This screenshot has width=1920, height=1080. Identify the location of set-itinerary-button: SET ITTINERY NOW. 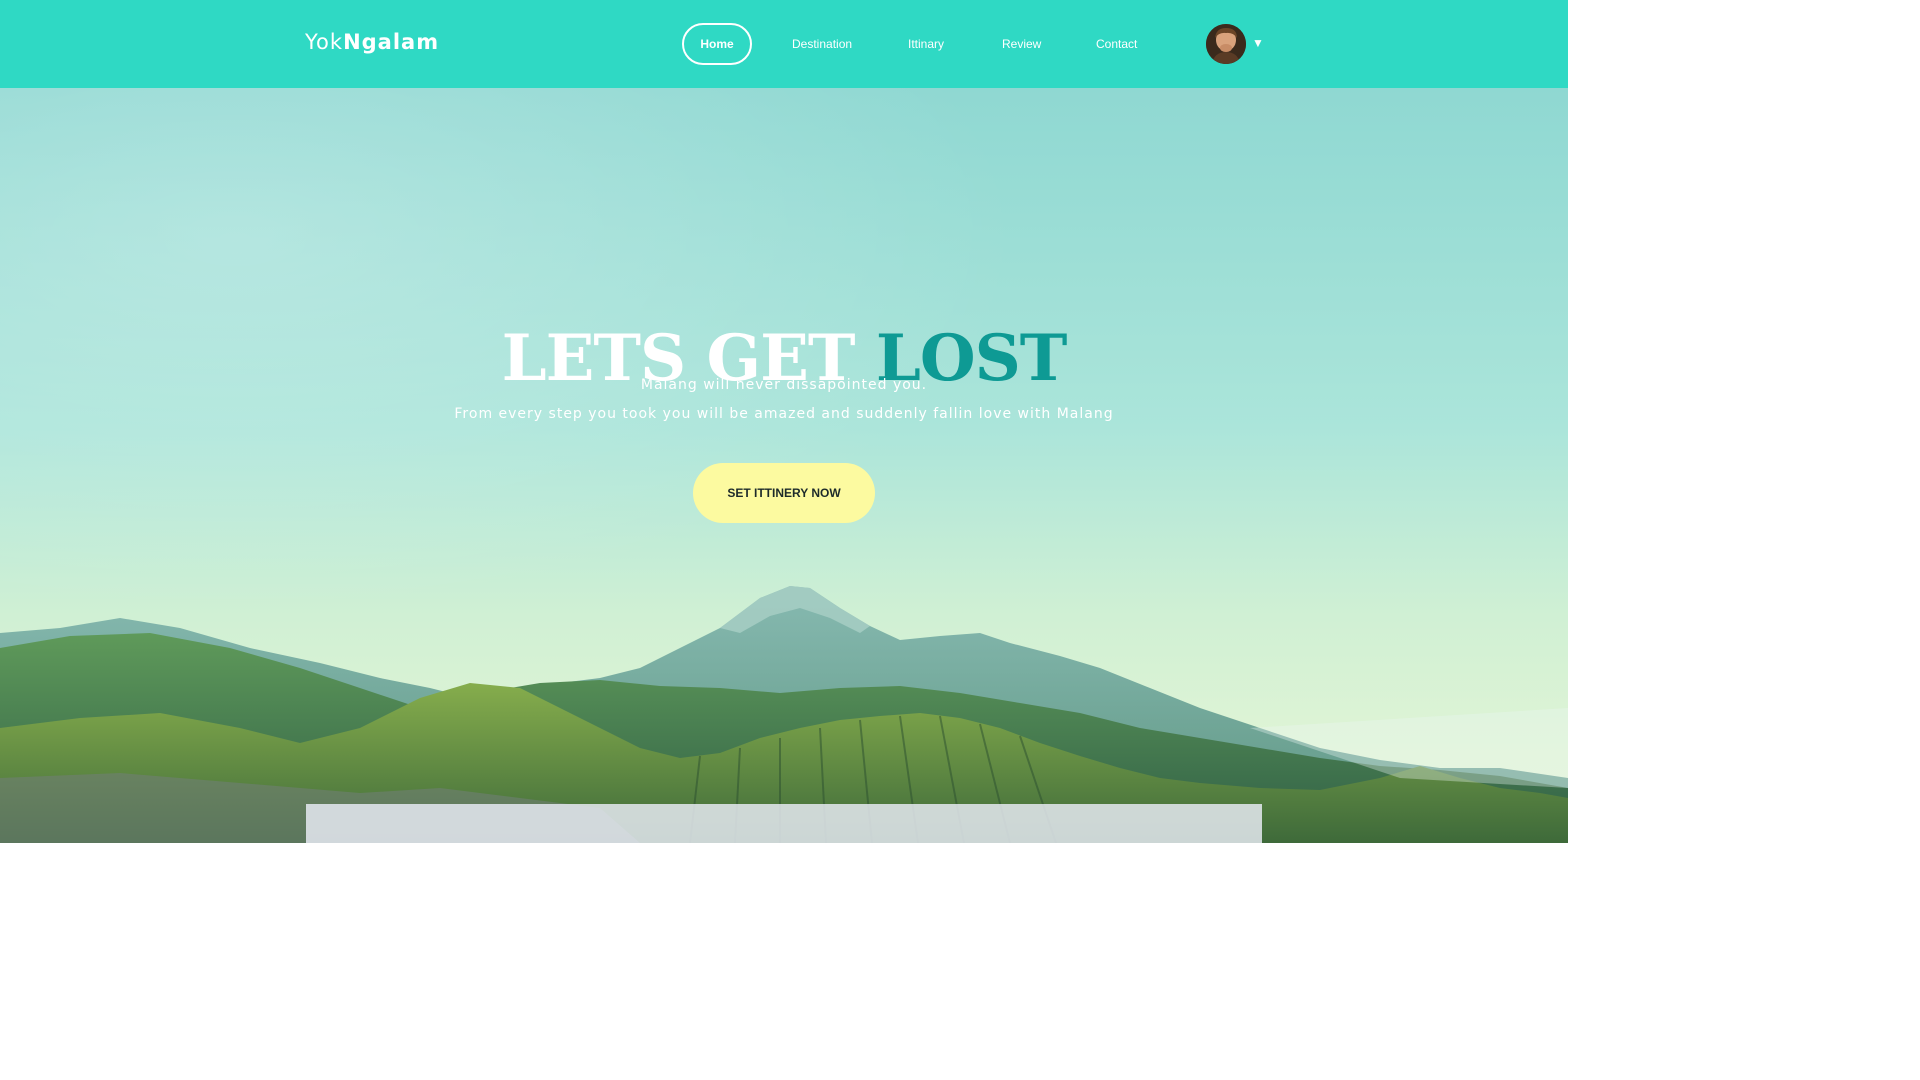
(784, 493).